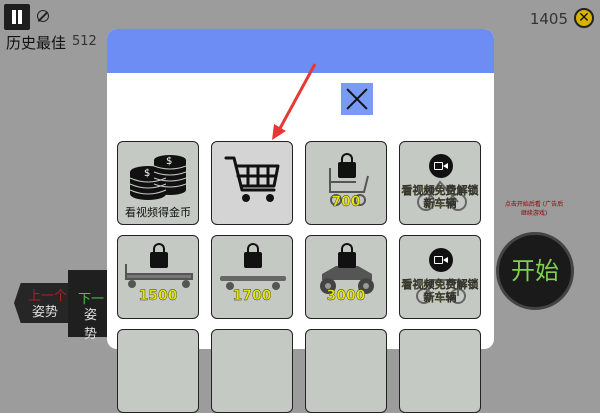 The height and width of the screenshot is (413, 600). I want to click on prev-pose-label-bottom: 姿势, so click(45, 312).